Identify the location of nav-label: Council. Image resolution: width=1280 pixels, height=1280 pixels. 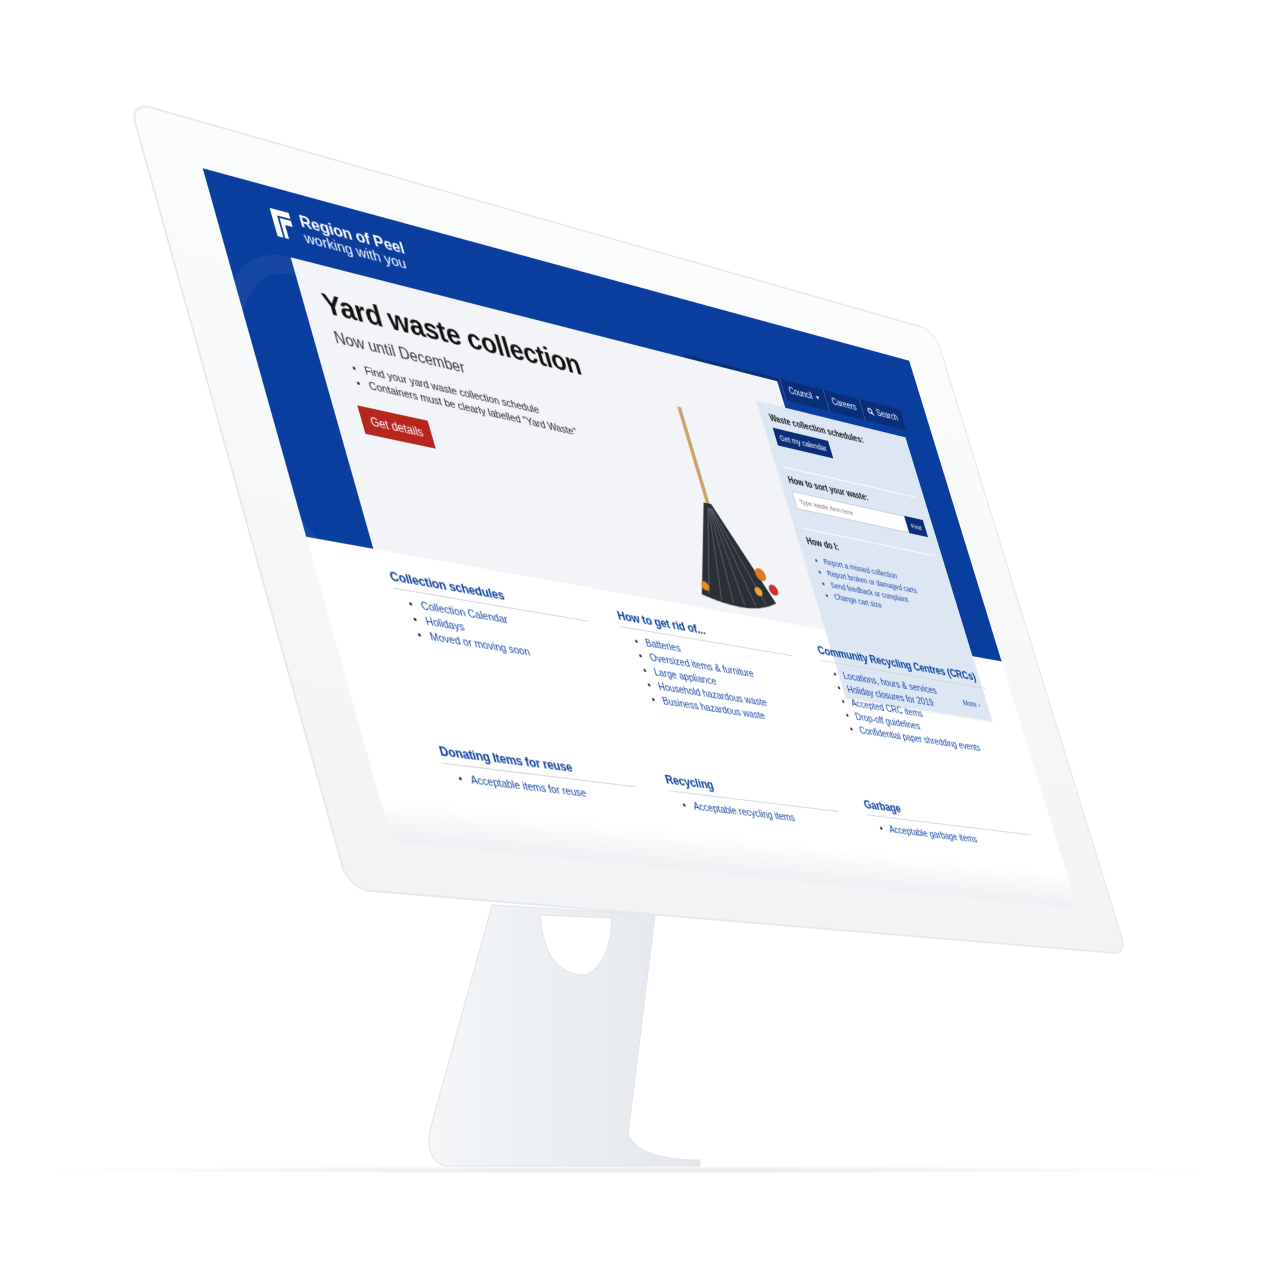
(801, 394).